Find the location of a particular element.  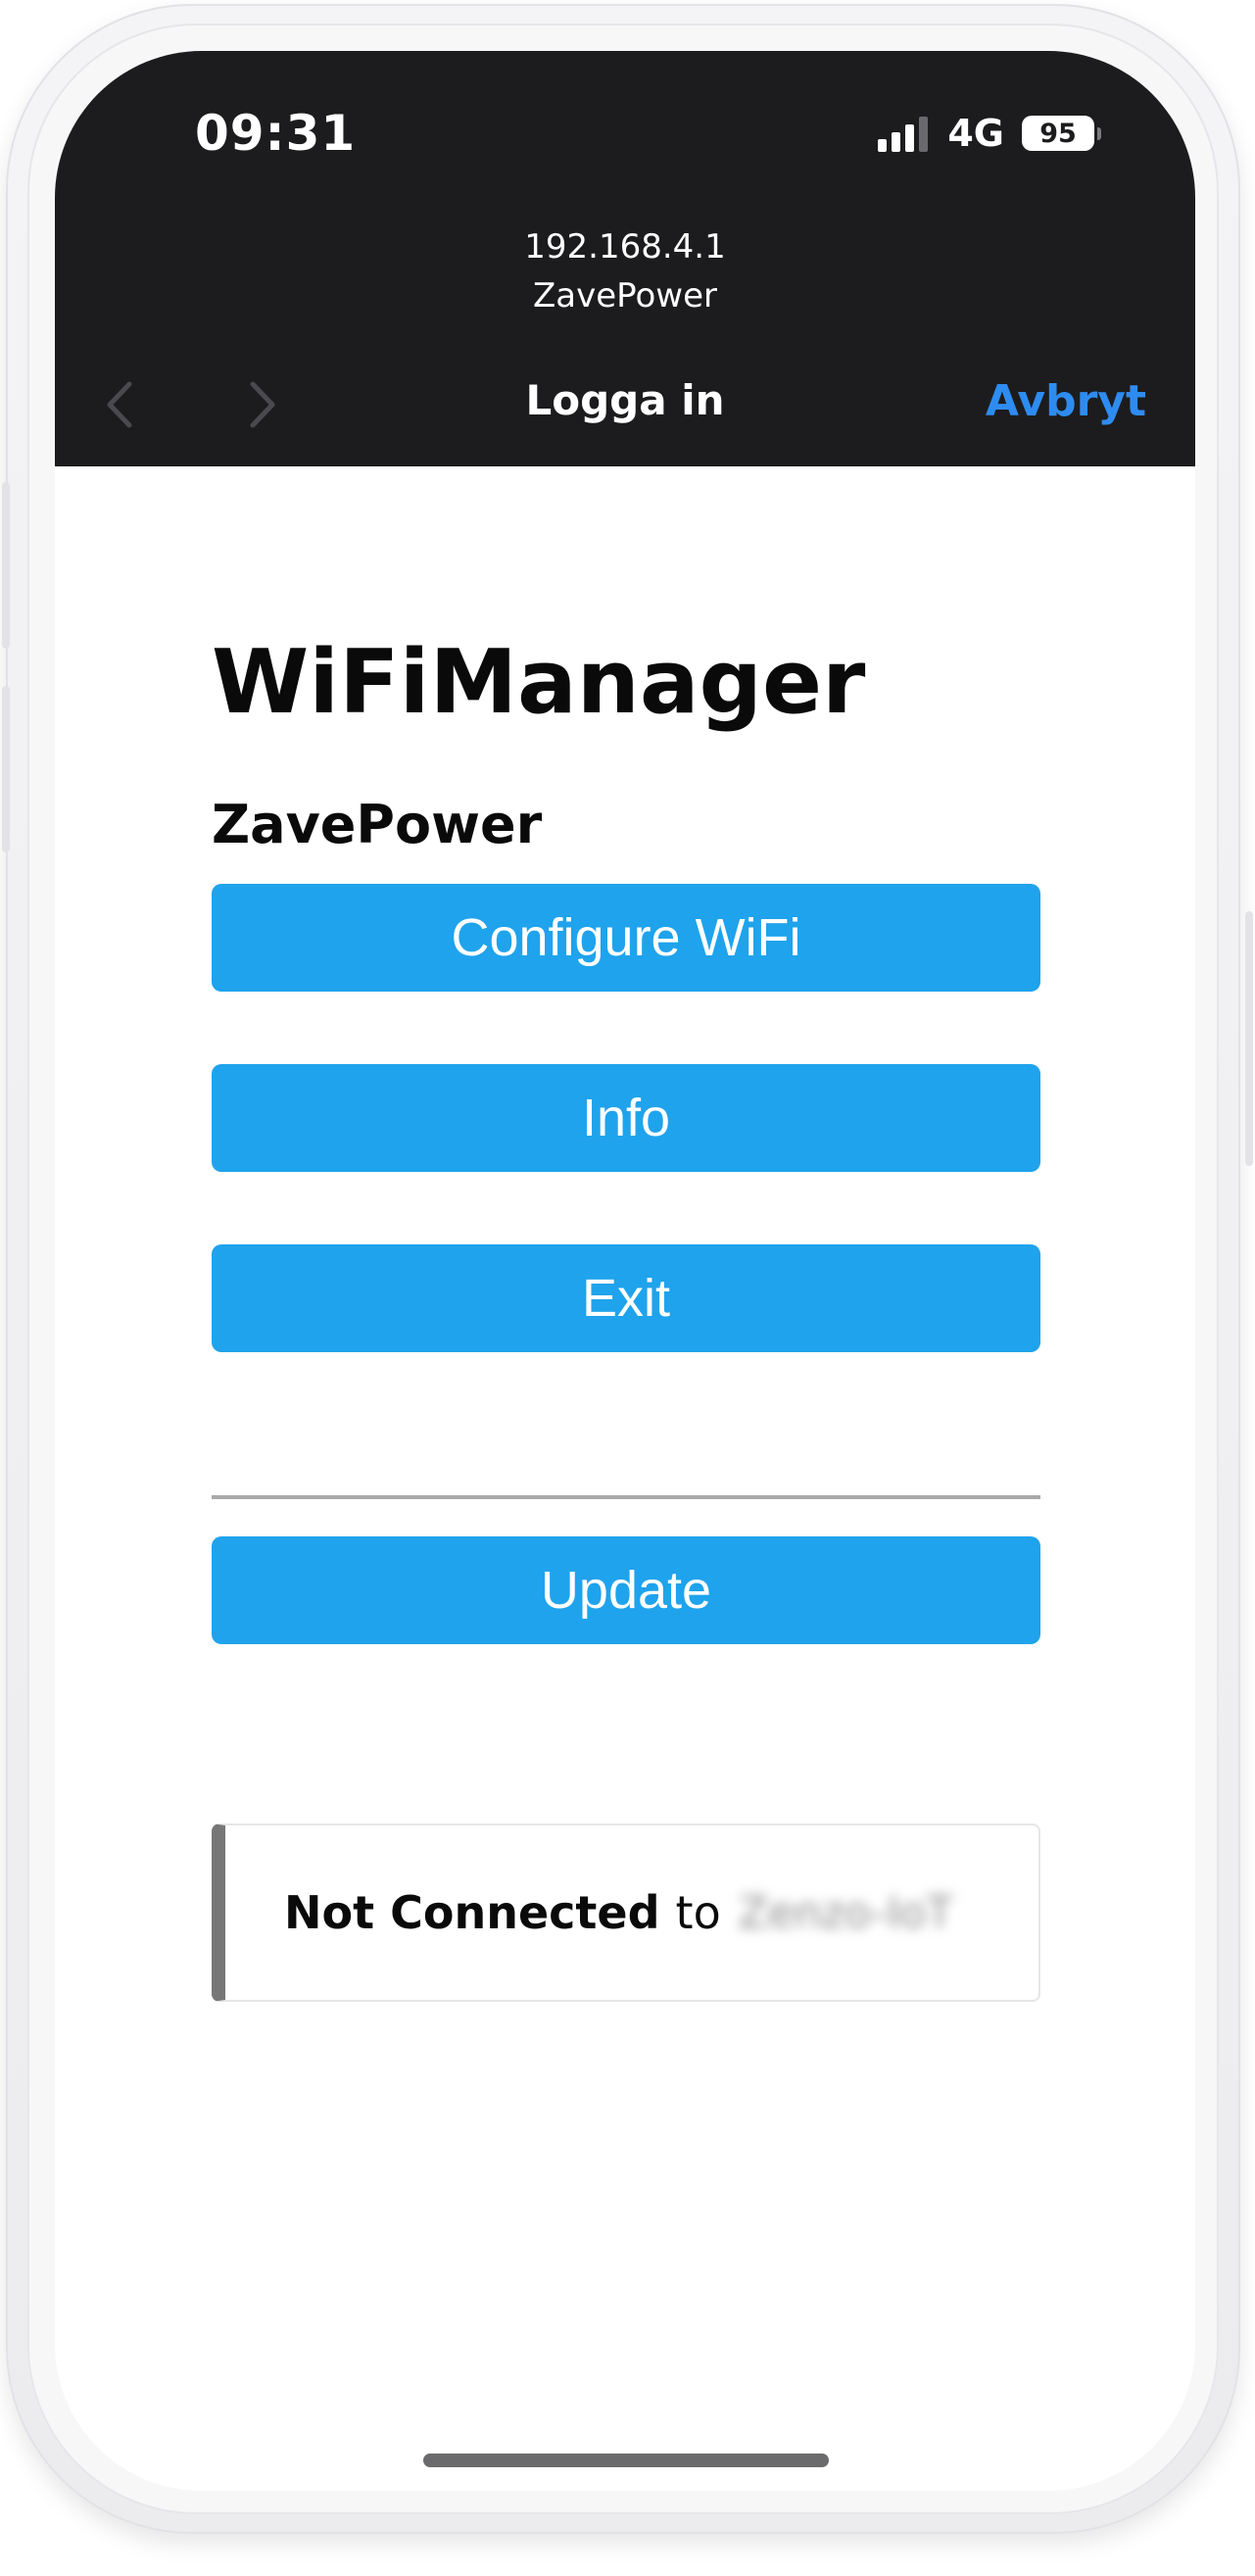

network-type: 4G is located at coordinates (975, 133).